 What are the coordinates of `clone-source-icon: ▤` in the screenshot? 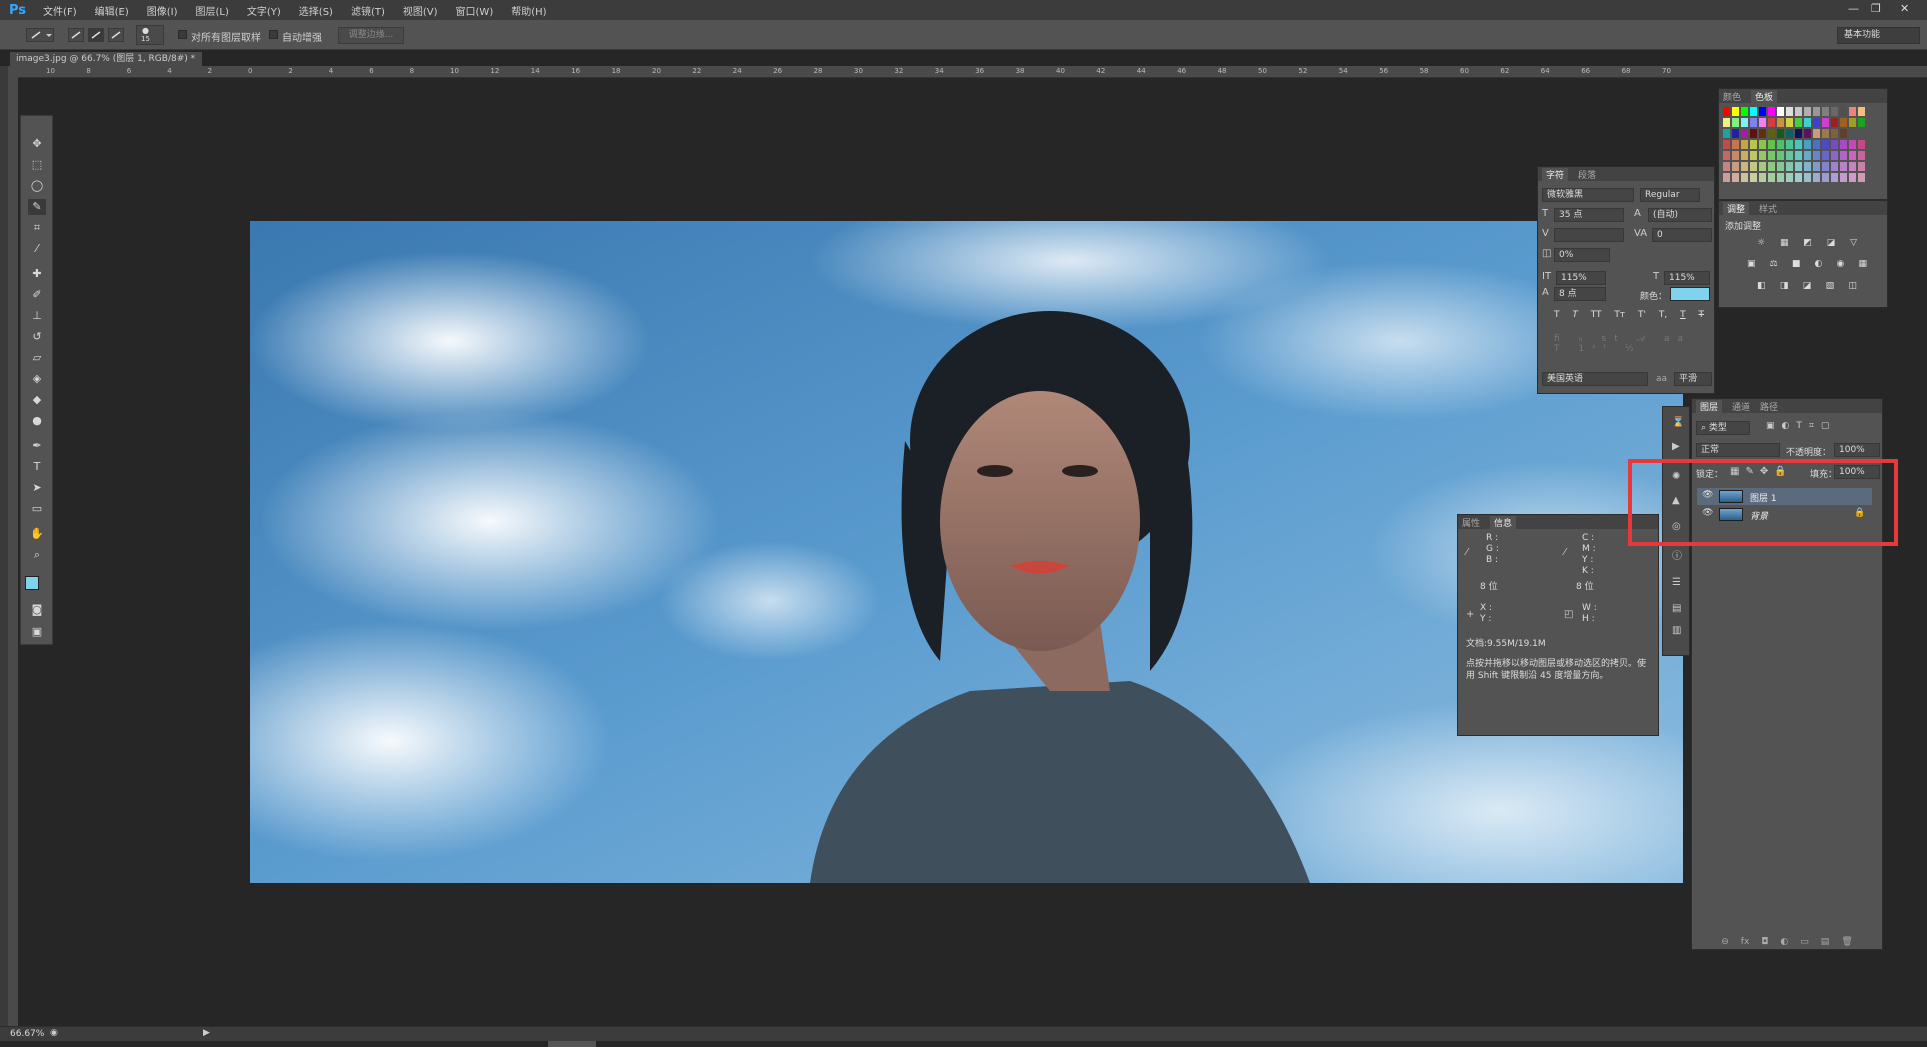 It's located at (1676, 608).